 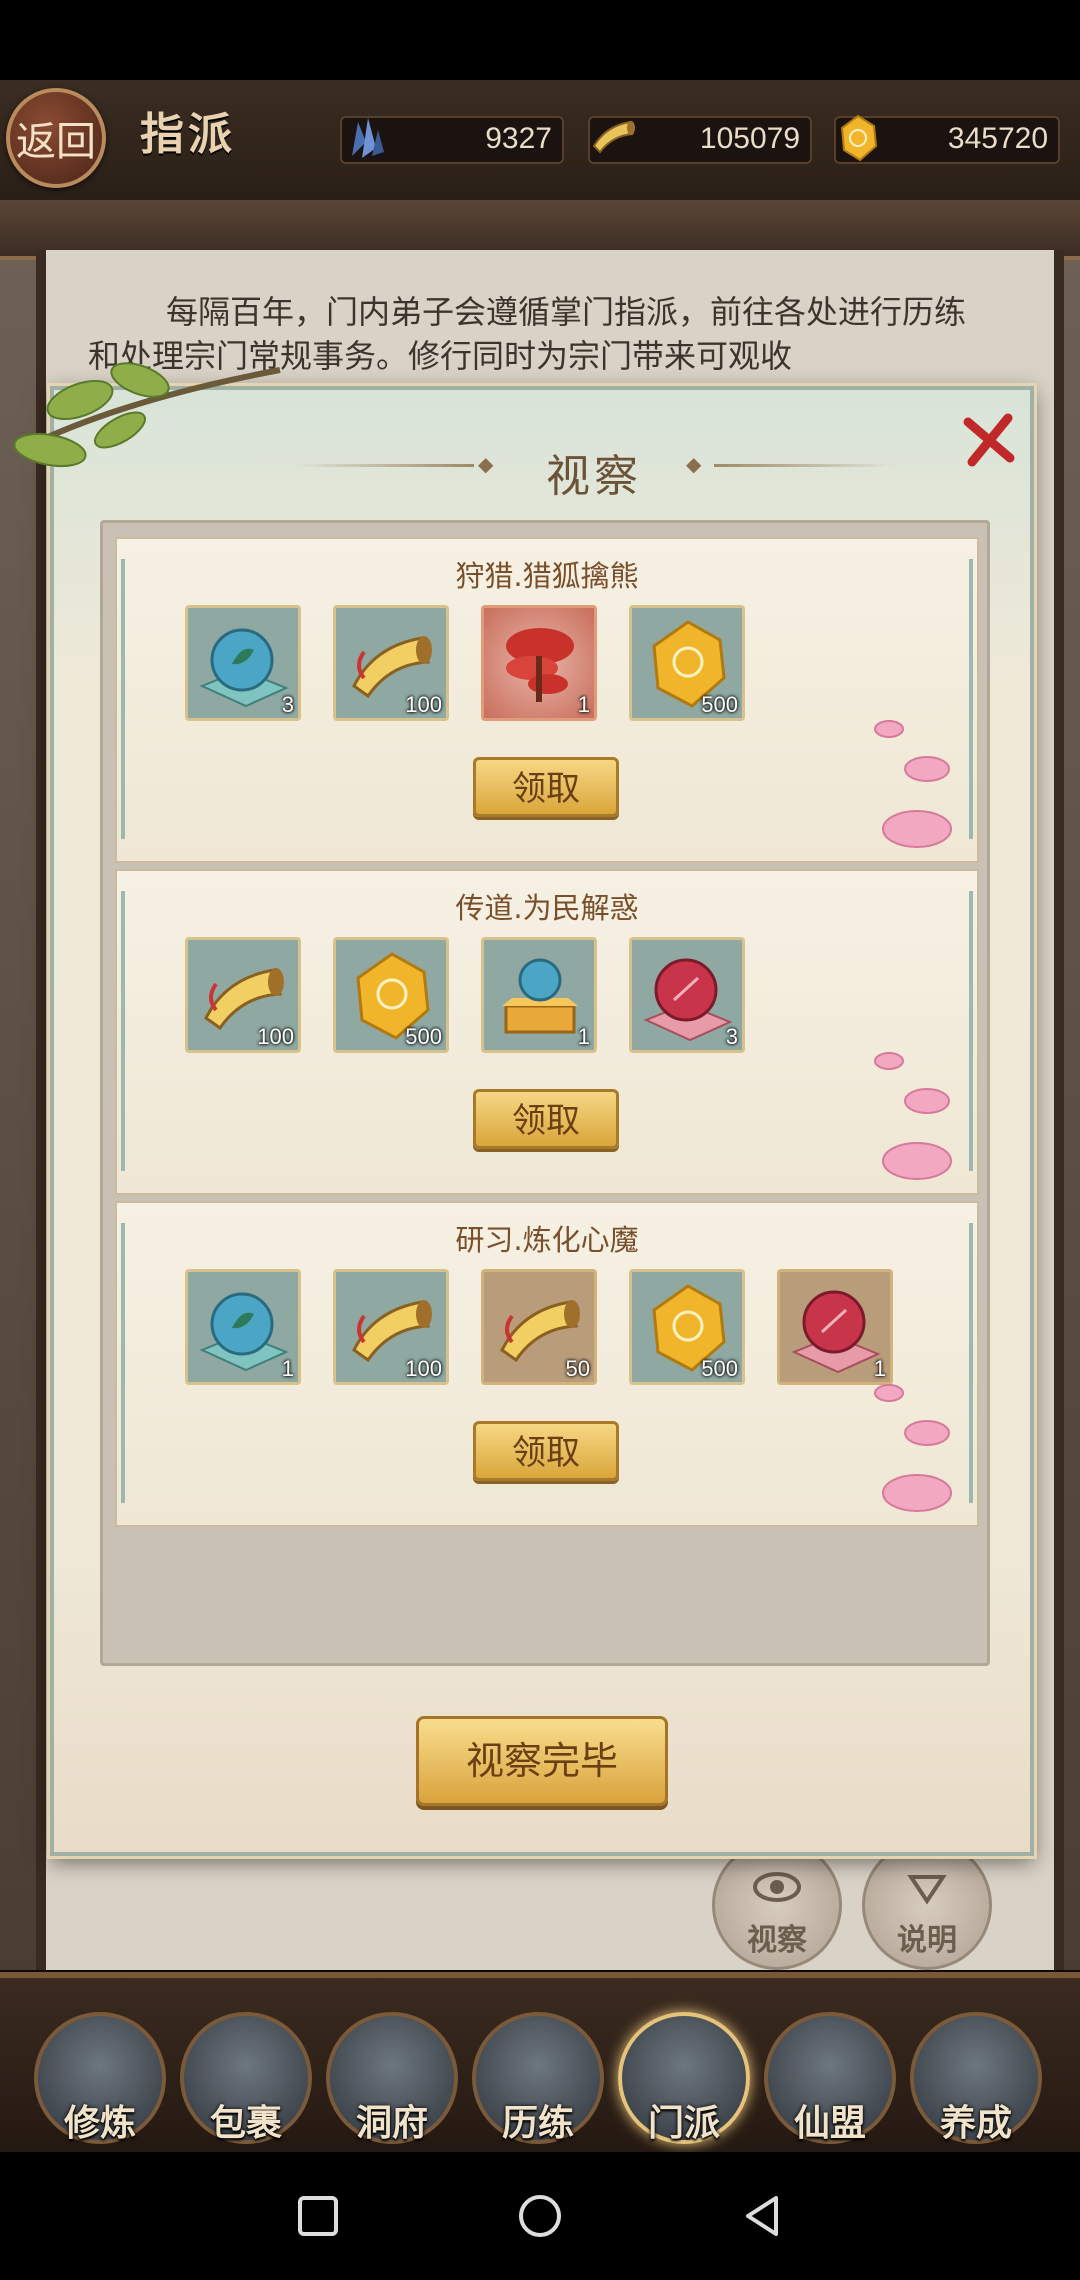 I want to click on resource-gold-stone: 345720, so click(x=947, y=139).